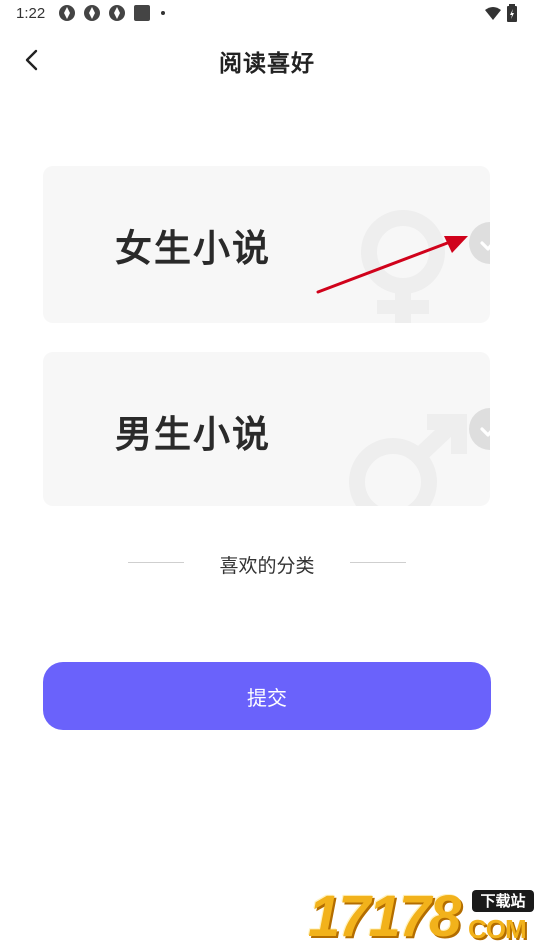 Image resolution: width=534 pixels, height=950 pixels. Describe the element at coordinates (193, 248) in the screenshot. I see `option-label-female: 女生小说` at that location.